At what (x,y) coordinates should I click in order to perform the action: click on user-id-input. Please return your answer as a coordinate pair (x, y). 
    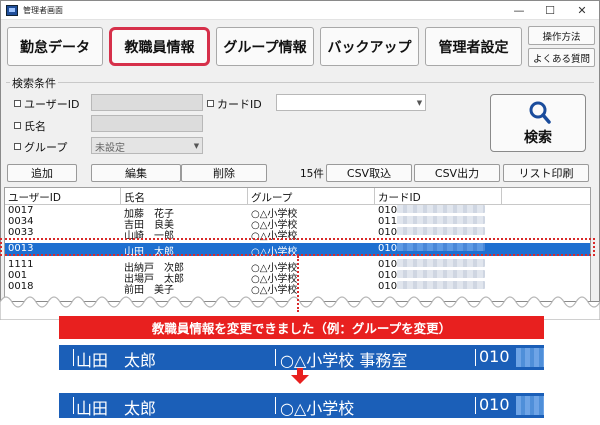
    Looking at the image, I should click on (147, 102).